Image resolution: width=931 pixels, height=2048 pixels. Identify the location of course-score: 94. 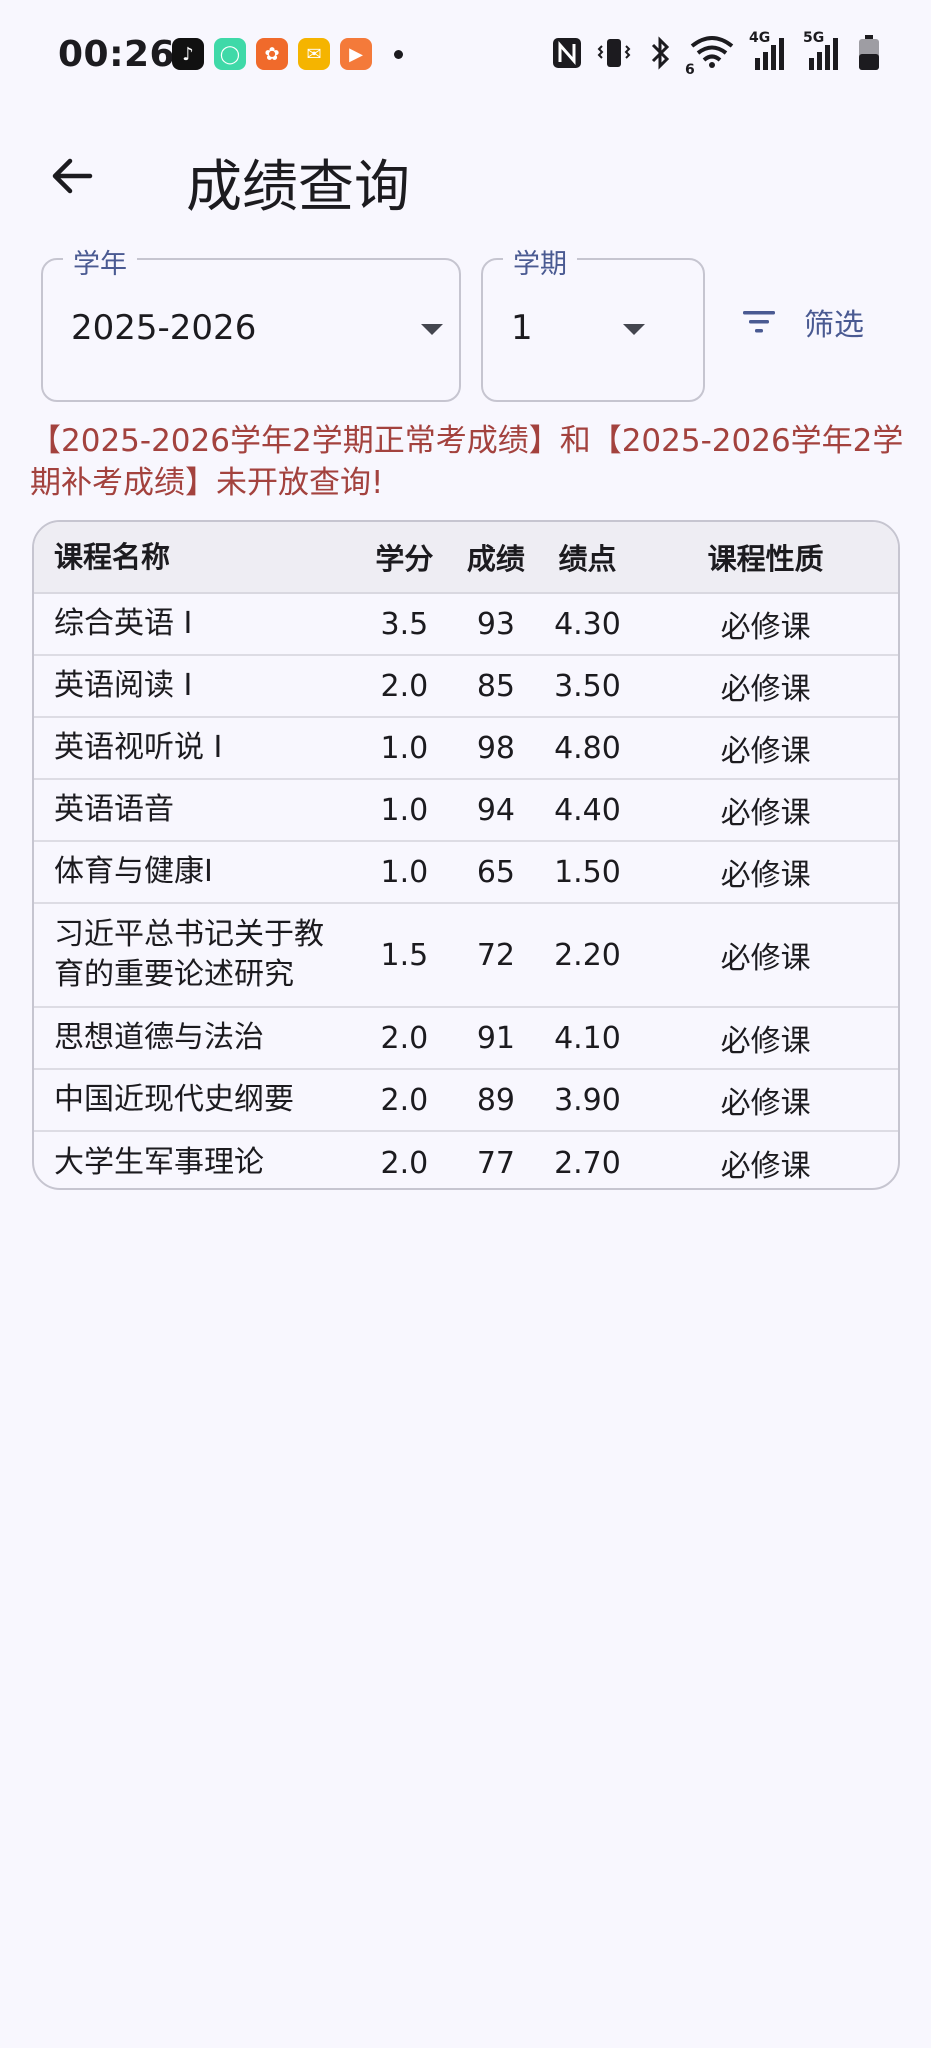
(495, 810).